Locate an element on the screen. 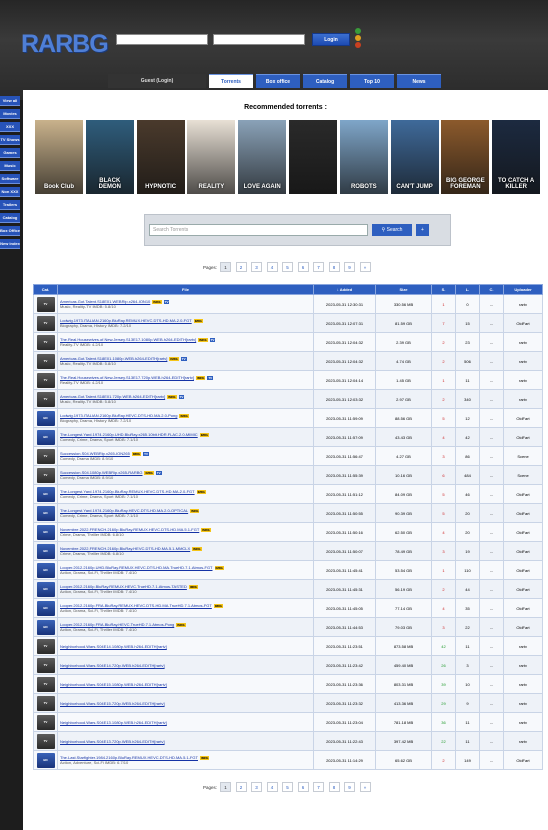 Image resolution: width=548 pixels, height=830 pixels. page-link: 1 is located at coordinates (226, 787).